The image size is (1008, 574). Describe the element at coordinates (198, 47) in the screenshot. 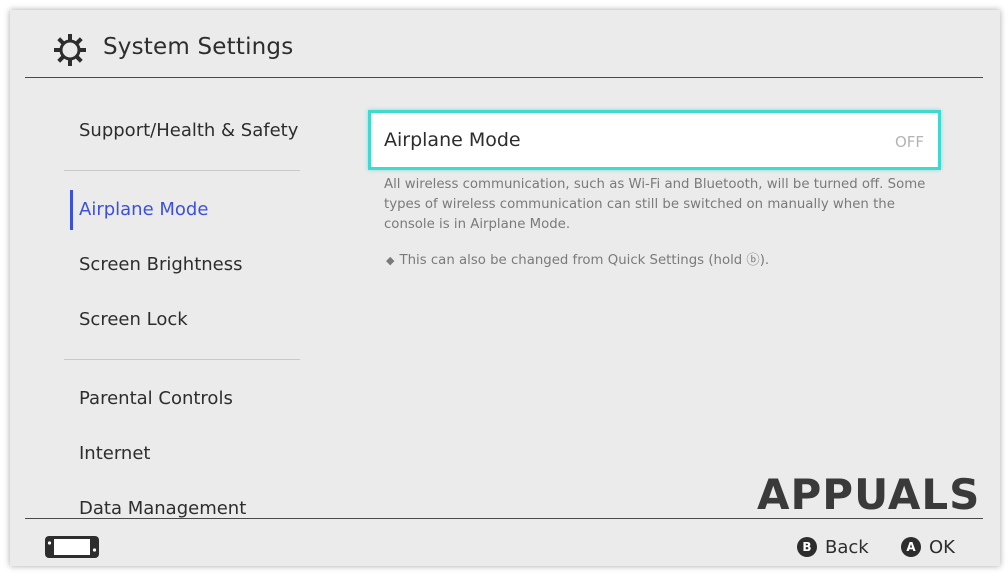

I see `page-title: System Settings` at that location.